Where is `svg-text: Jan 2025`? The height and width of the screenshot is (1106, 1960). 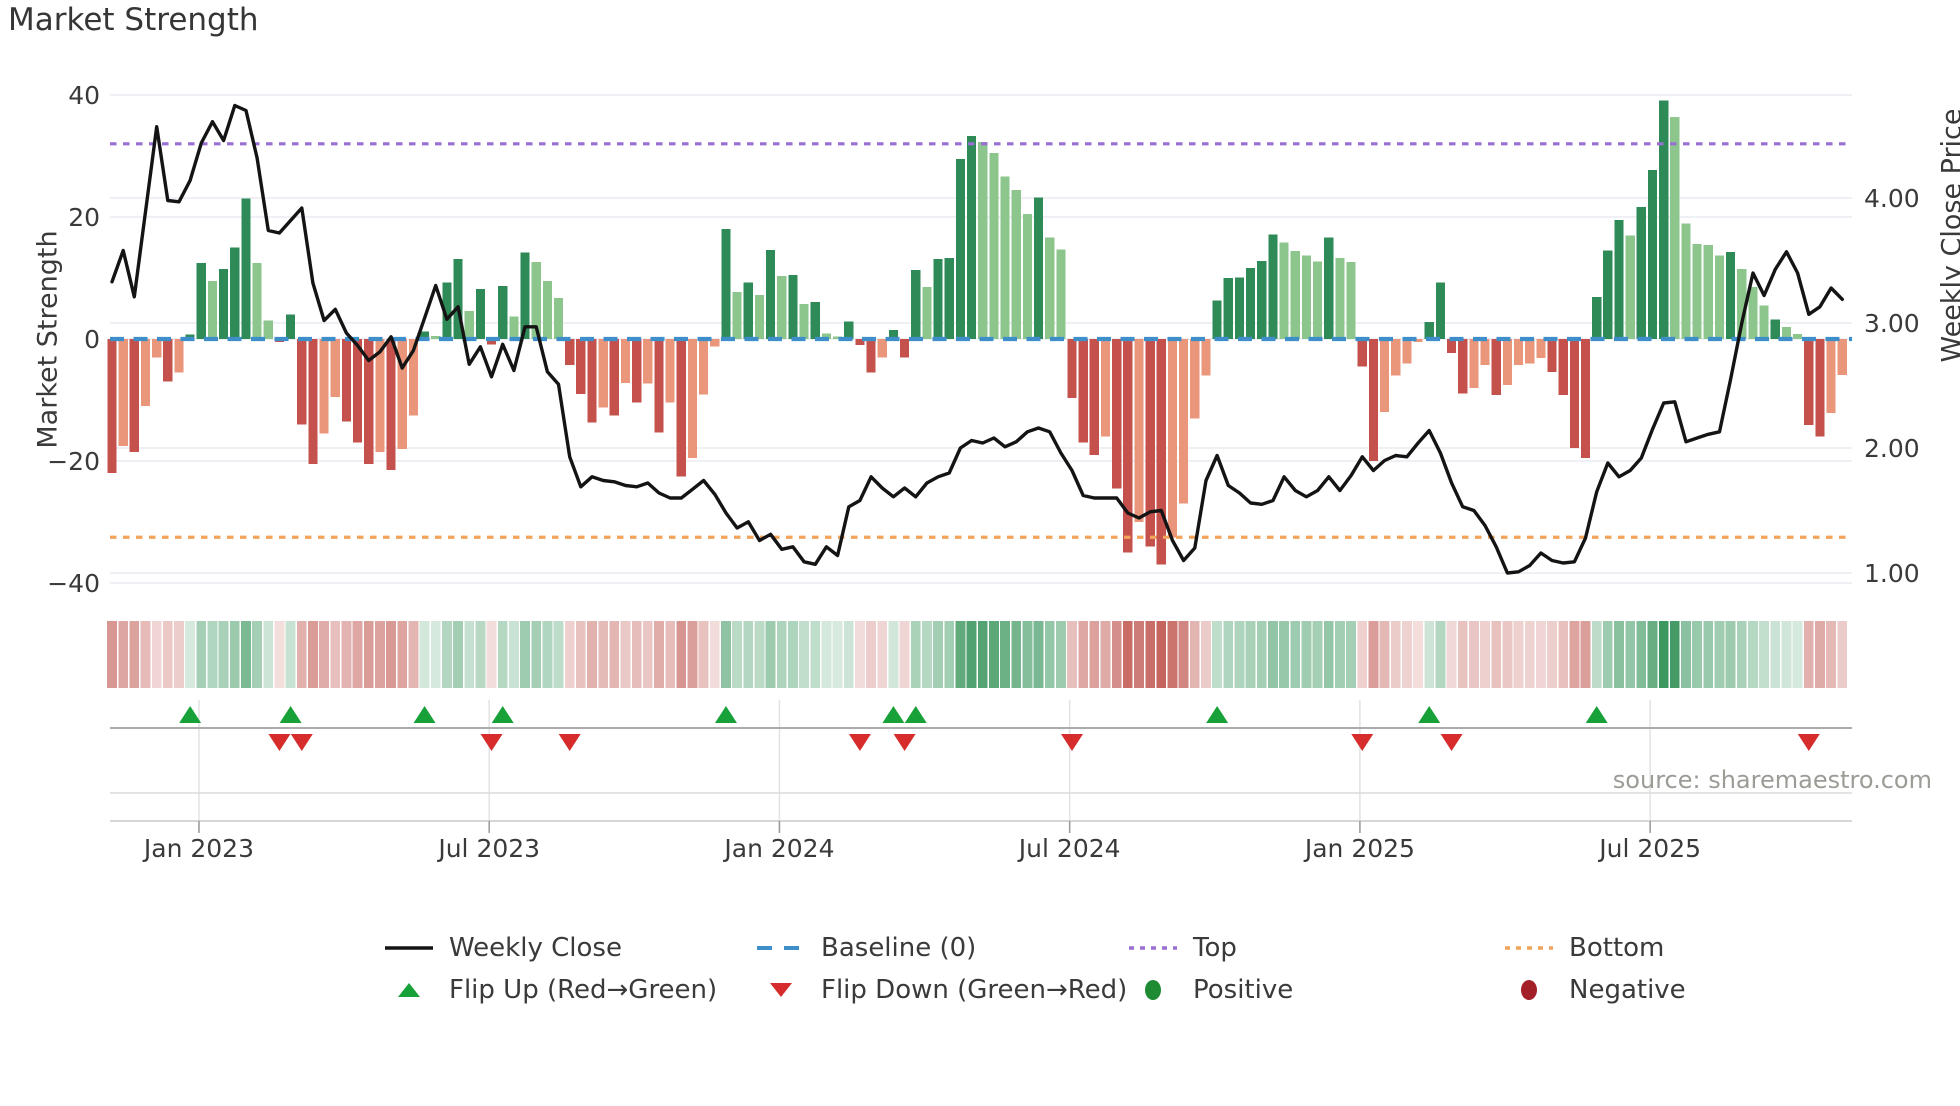
svg-text: Jan 2025 is located at coordinates (1359, 848).